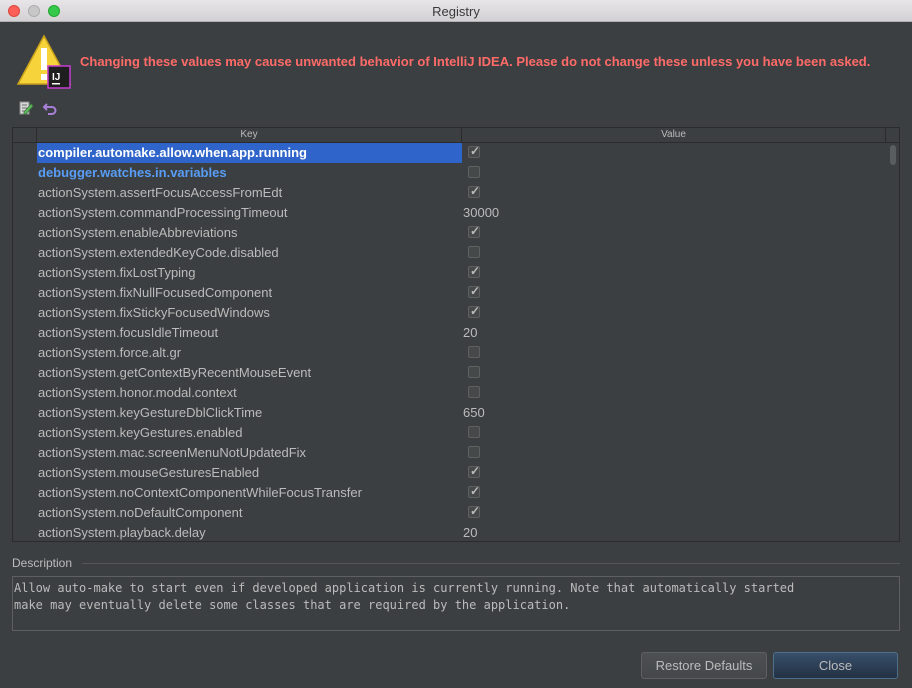 The height and width of the screenshot is (688, 912). I want to click on table-row: actionSystem.fixNullFocusedComponent ✓, so click(450, 293).